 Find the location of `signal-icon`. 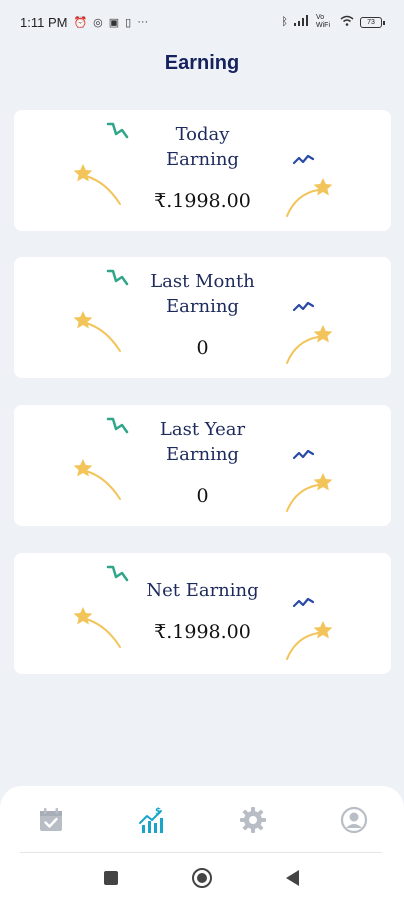

signal-icon is located at coordinates (302, 22).